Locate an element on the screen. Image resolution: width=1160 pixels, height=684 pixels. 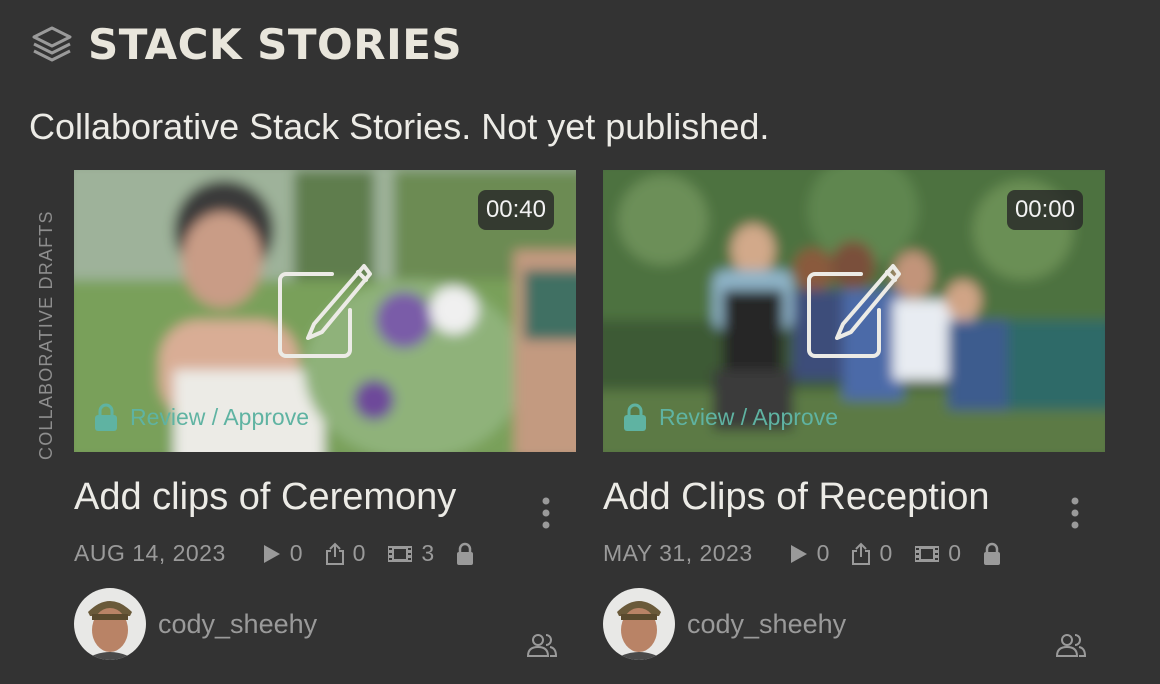
story-date: MAY 31, 2023 is located at coordinates (678, 553).